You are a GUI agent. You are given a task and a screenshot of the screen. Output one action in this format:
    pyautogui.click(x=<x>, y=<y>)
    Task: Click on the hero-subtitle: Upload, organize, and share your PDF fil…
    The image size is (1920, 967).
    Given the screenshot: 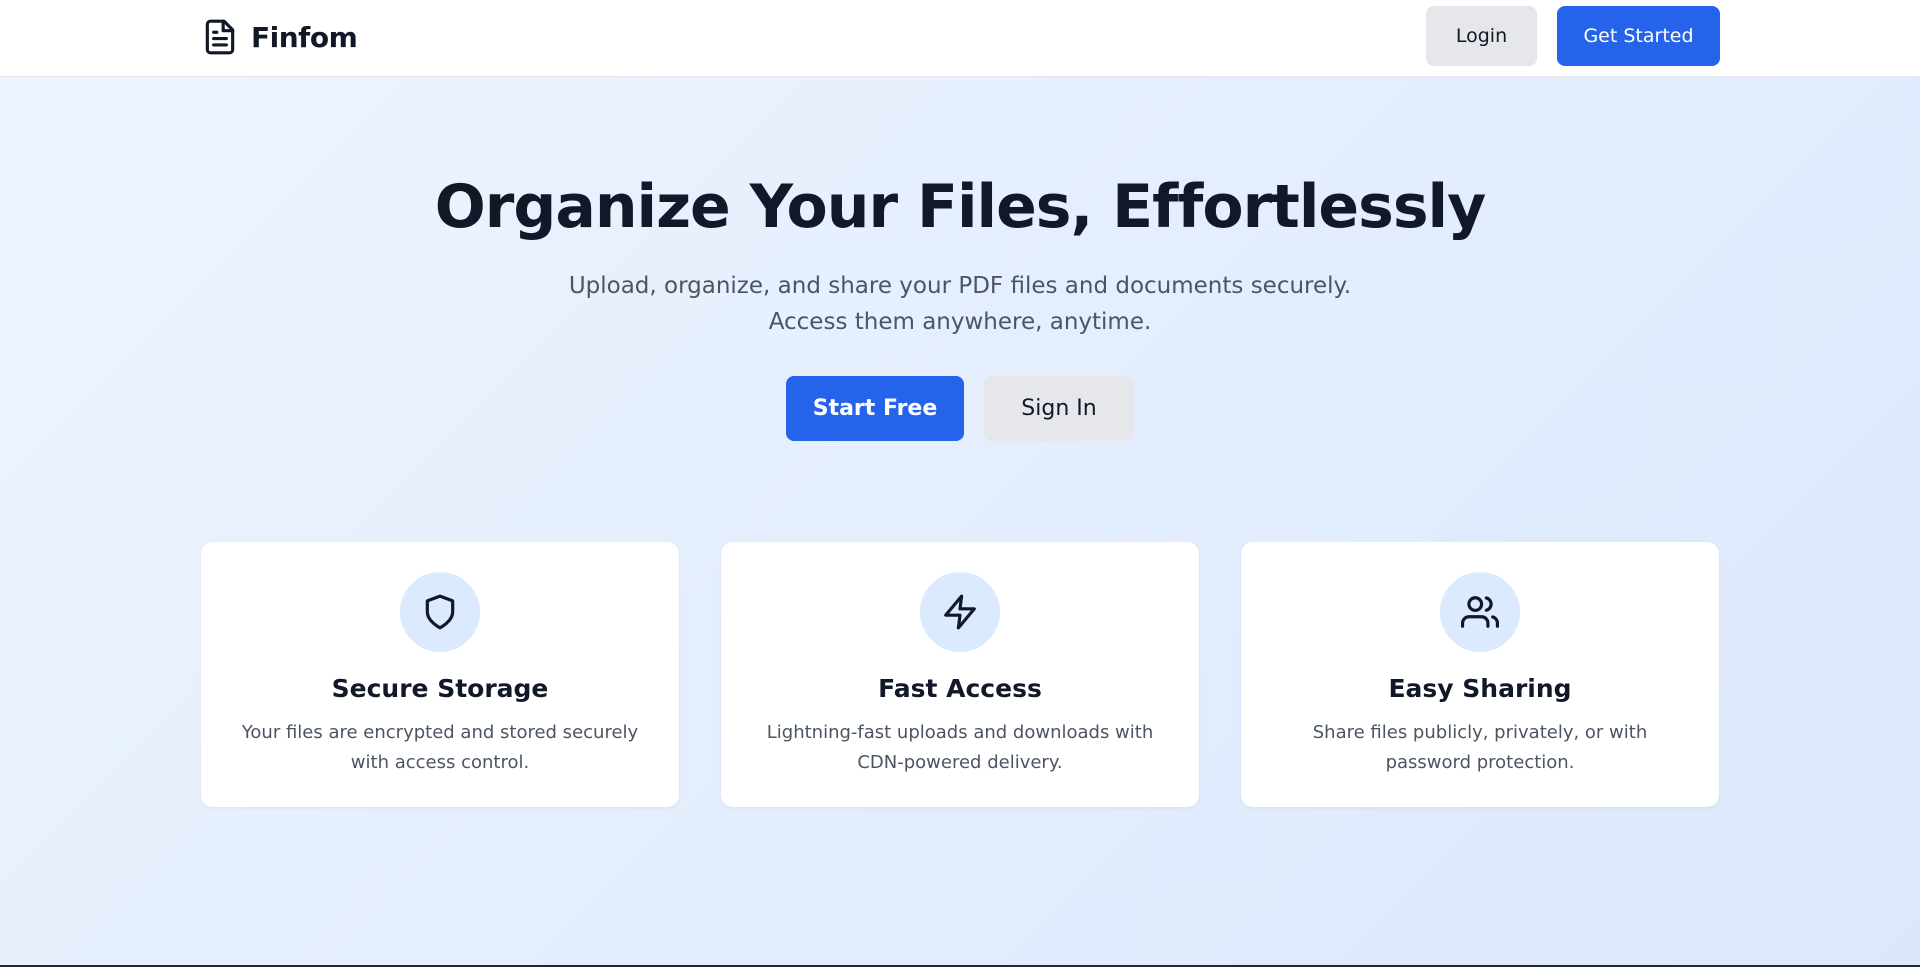 What is the action you would take?
    pyautogui.click(x=960, y=304)
    